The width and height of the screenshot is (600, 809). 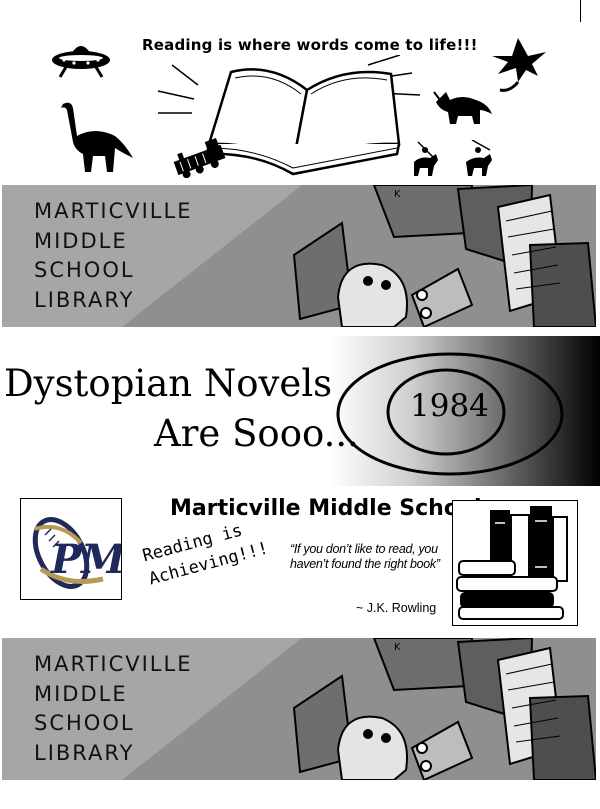 I want to click on school-logo-icon: PM, so click(x=79, y=553).